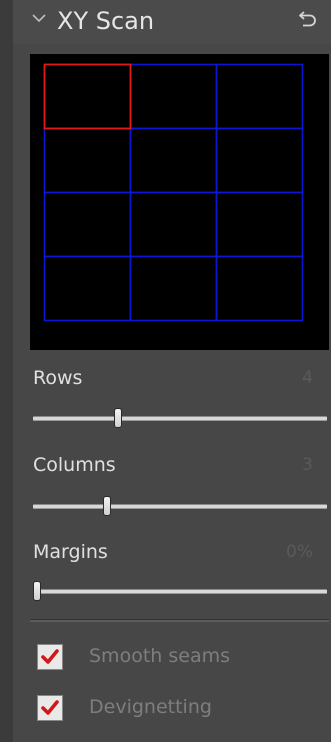 Image resolution: width=331 pixels, height=742 pixels. Describe the element at coordinates (39, 18) in the screenshot. I see `chevron-down-icon` at that location.